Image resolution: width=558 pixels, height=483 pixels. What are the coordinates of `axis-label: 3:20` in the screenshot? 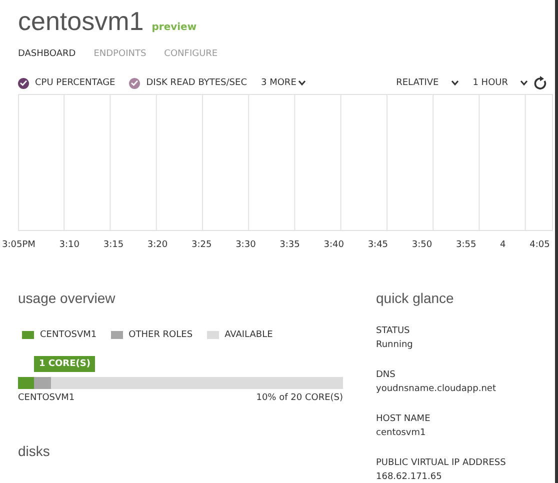 It's located at (157, 245).